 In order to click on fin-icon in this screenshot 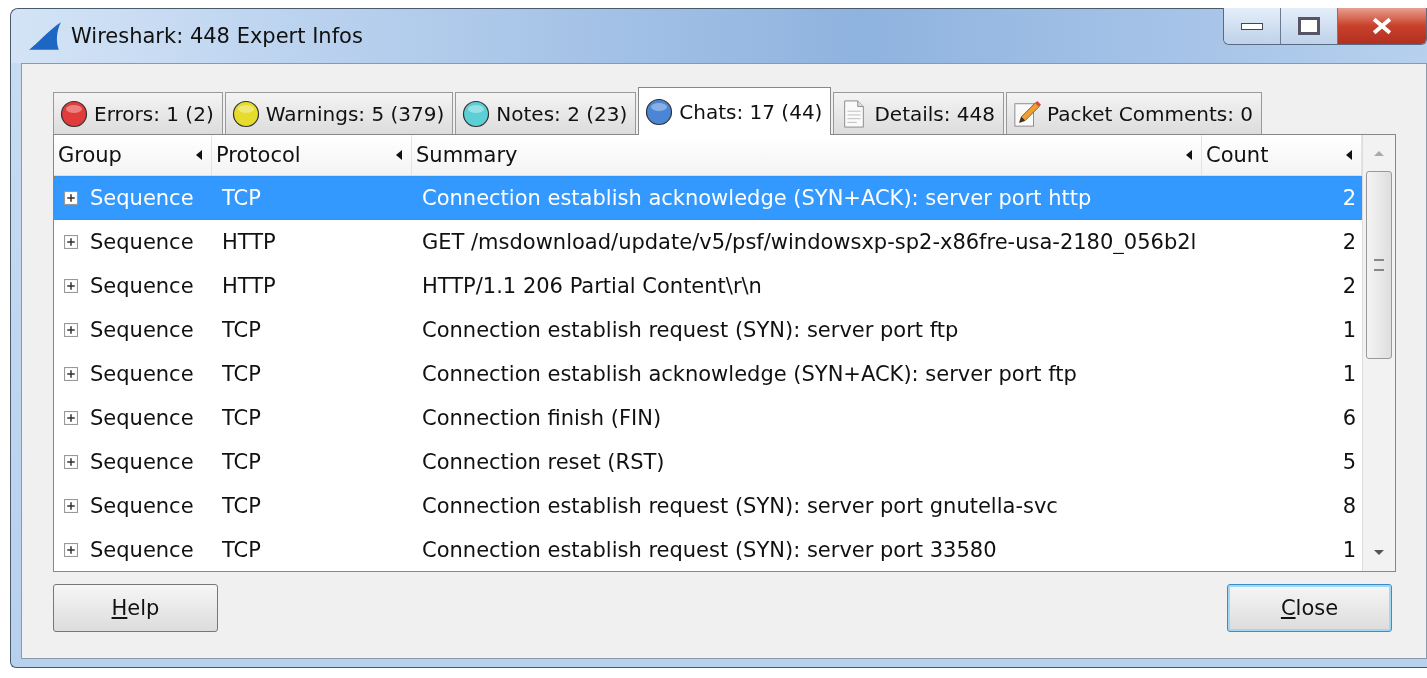, I will do `click(45, 36)`.